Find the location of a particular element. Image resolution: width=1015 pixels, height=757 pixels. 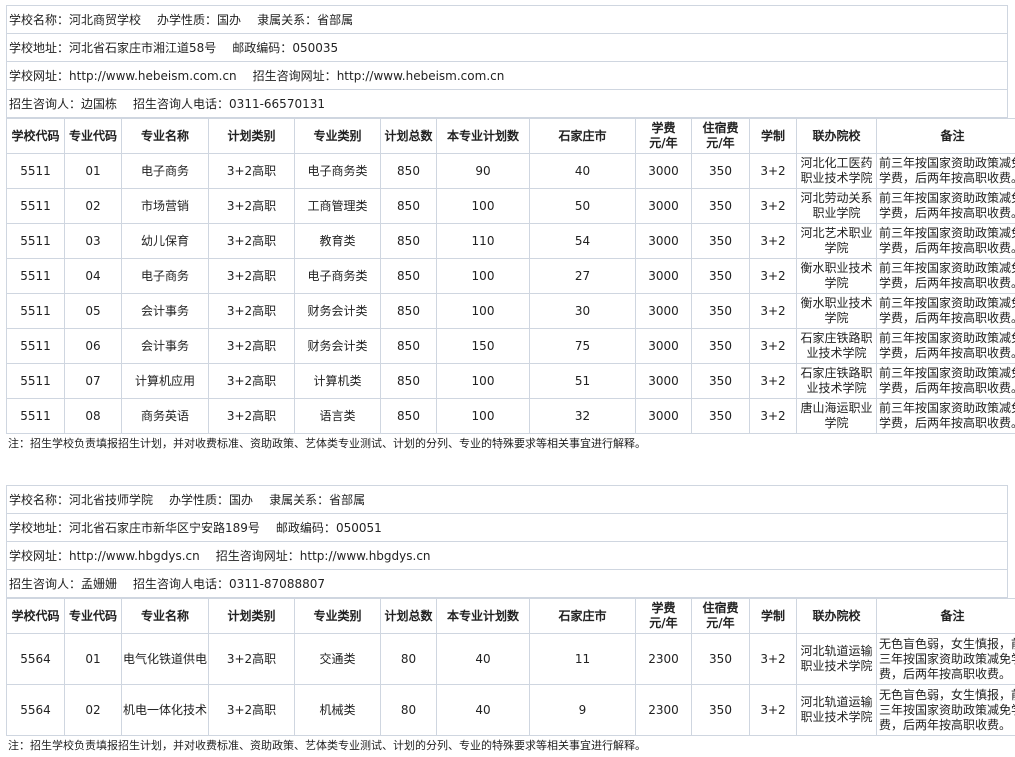

partner-college-cell: 衡水职业技术学院 is located at coordinates (836, 276).